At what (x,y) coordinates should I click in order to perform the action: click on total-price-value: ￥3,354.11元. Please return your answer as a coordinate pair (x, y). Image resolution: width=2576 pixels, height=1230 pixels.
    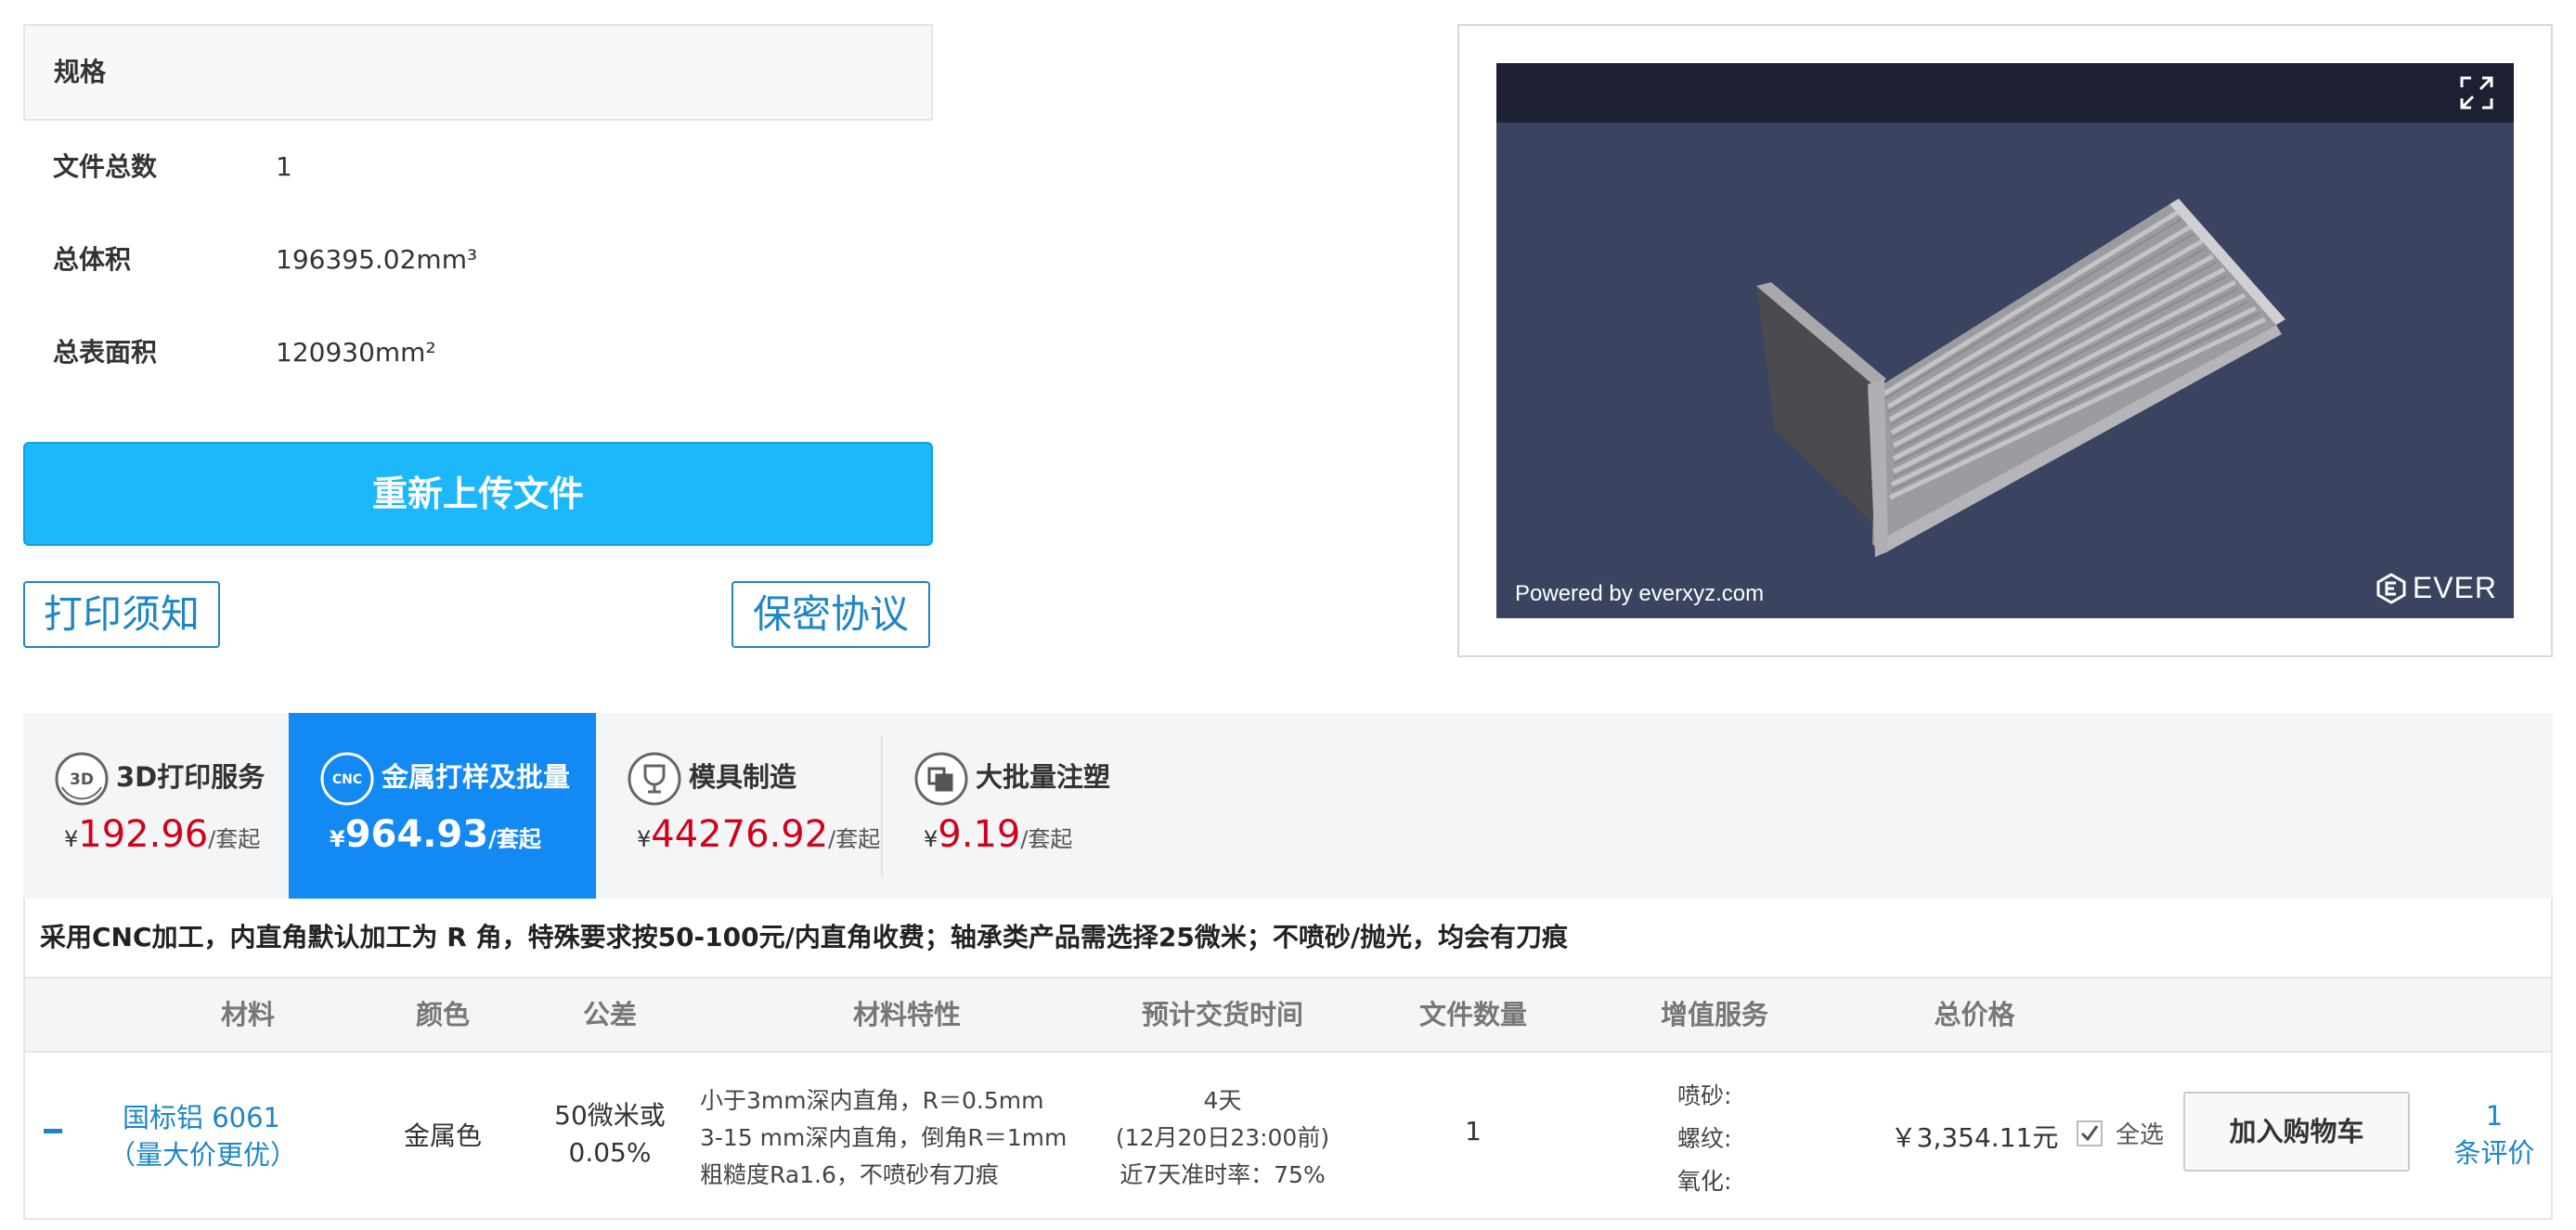
    Looking at the image, I should click on (1974, 1137).